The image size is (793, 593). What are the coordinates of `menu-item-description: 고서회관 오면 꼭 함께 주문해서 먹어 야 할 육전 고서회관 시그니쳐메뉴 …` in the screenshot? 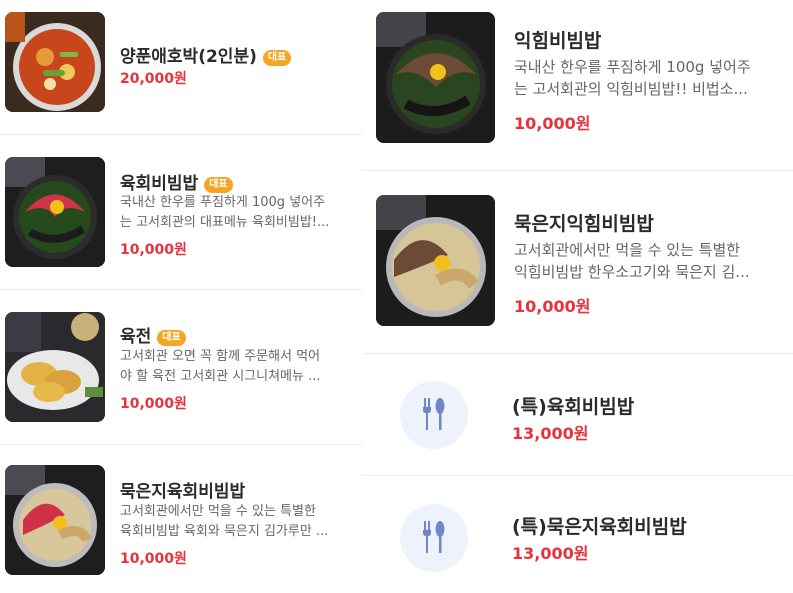 It's located at (238, 367).